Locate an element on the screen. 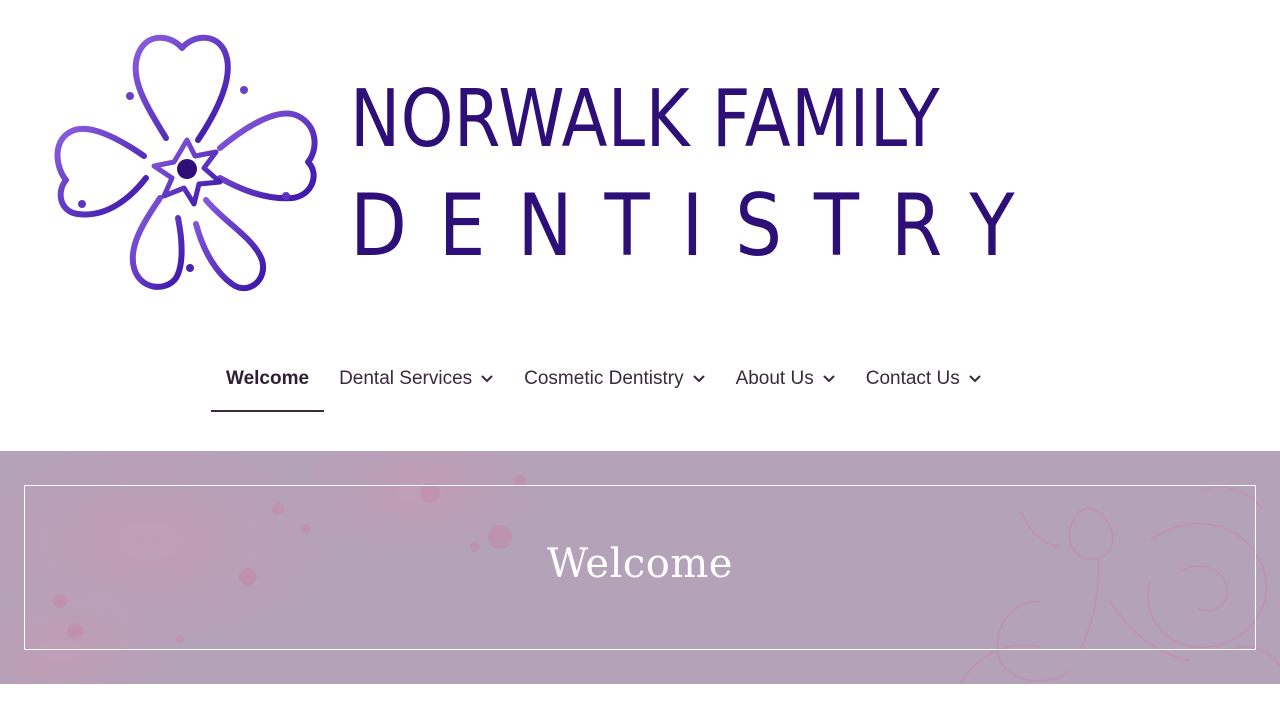  flower-tooth-logo-icon is located at coordinates (186, 163).